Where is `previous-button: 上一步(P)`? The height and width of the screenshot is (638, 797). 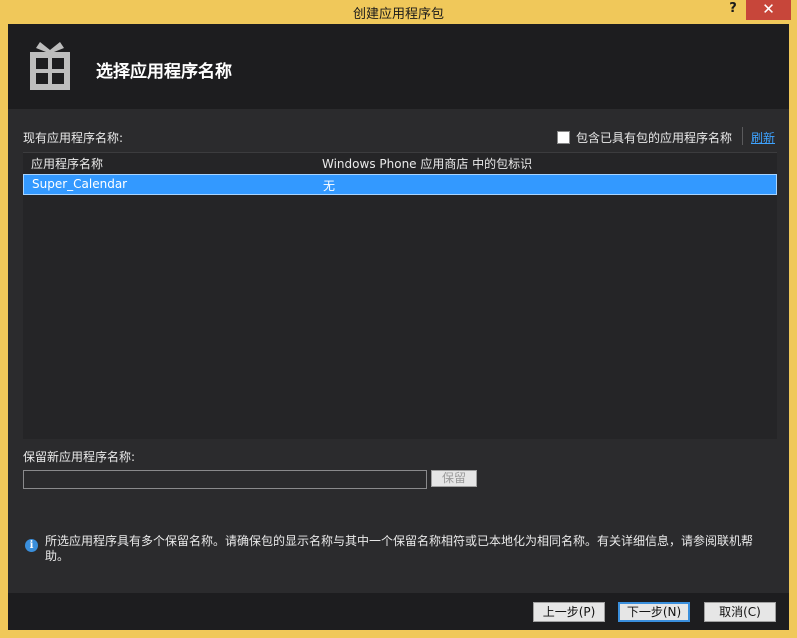 previous-button: 上一步(P) is located at coordinates (569, 612).